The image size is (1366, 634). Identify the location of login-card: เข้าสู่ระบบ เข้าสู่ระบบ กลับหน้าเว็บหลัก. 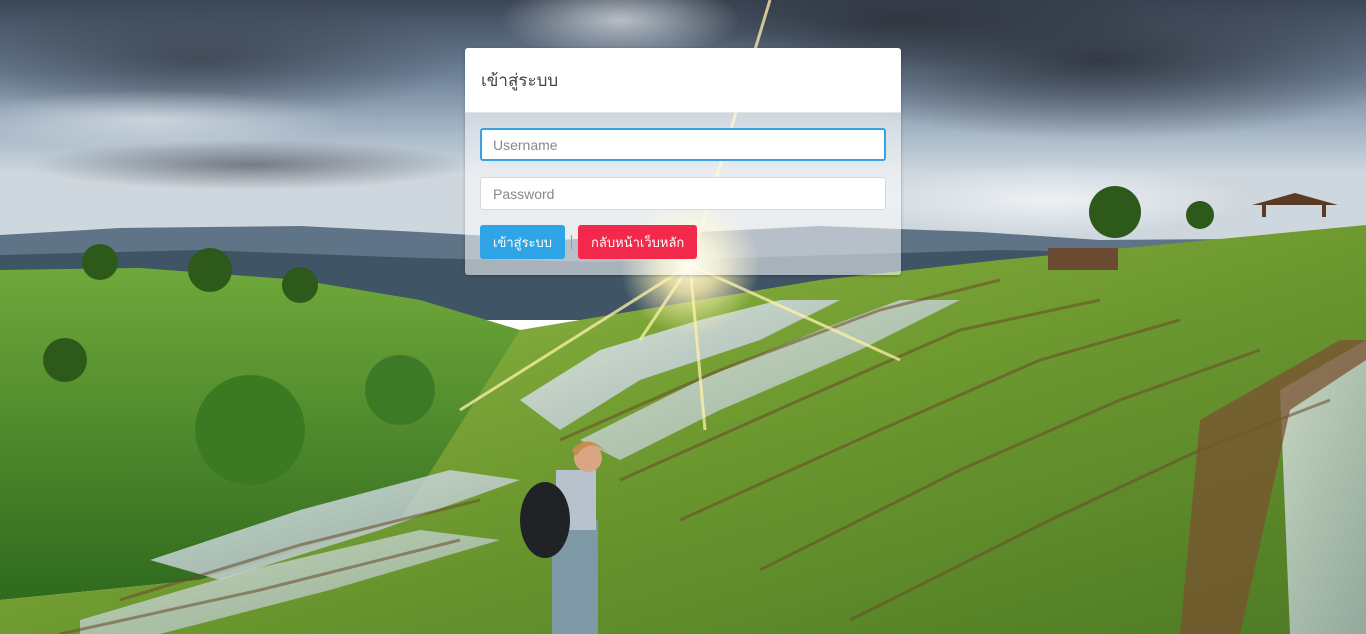
(683, 161).